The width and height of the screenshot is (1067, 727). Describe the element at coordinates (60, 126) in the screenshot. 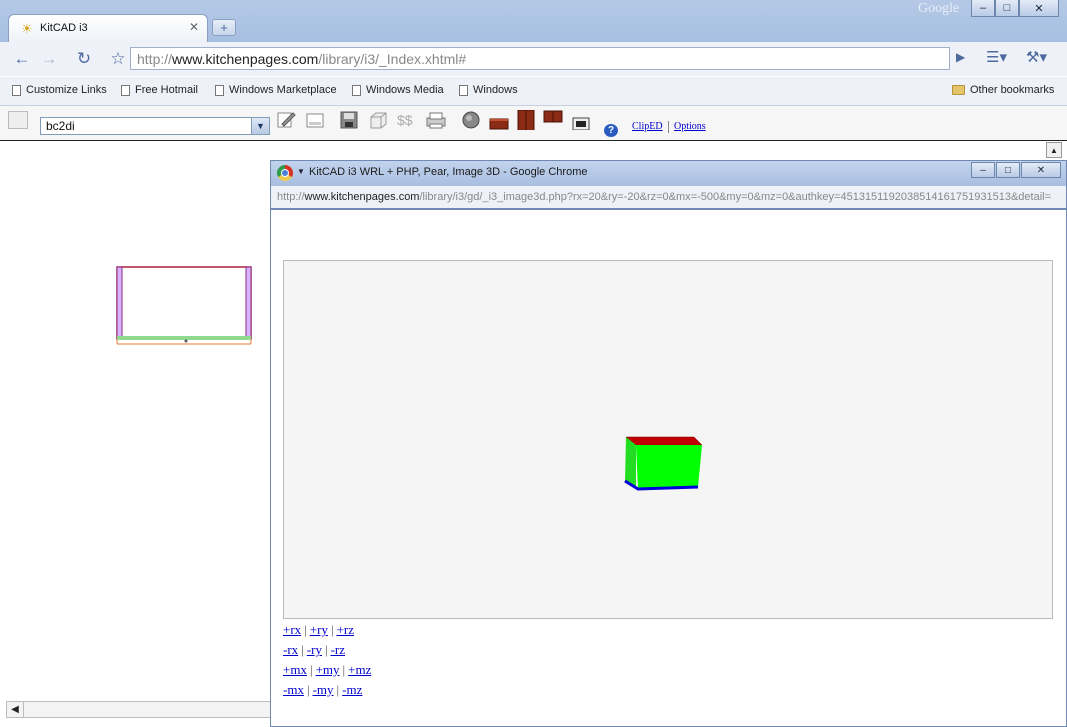

I see `profile-select-value: bc2di` at that location.